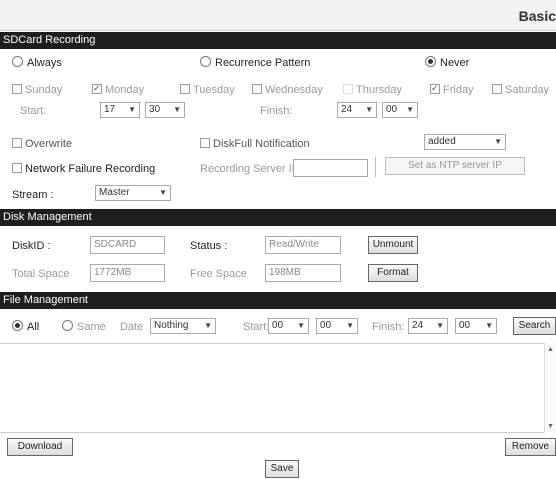 This screenshot has width=556, height=479. What do you see at coordinates (44, 63) in the screenshot?
I see `radio-always-label: Always` at bounding box center [44, 63].